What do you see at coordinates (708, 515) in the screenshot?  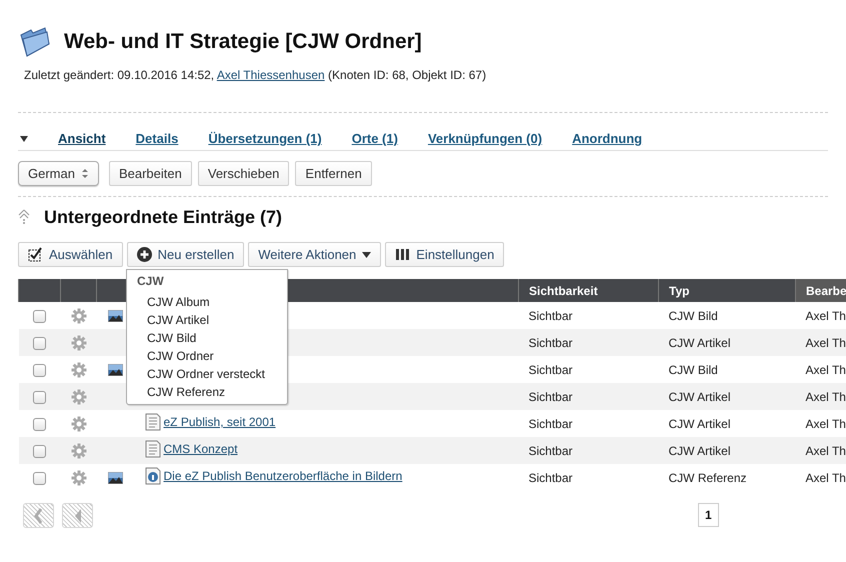 I see `page-number: 1` at bounding box center [708, 515].